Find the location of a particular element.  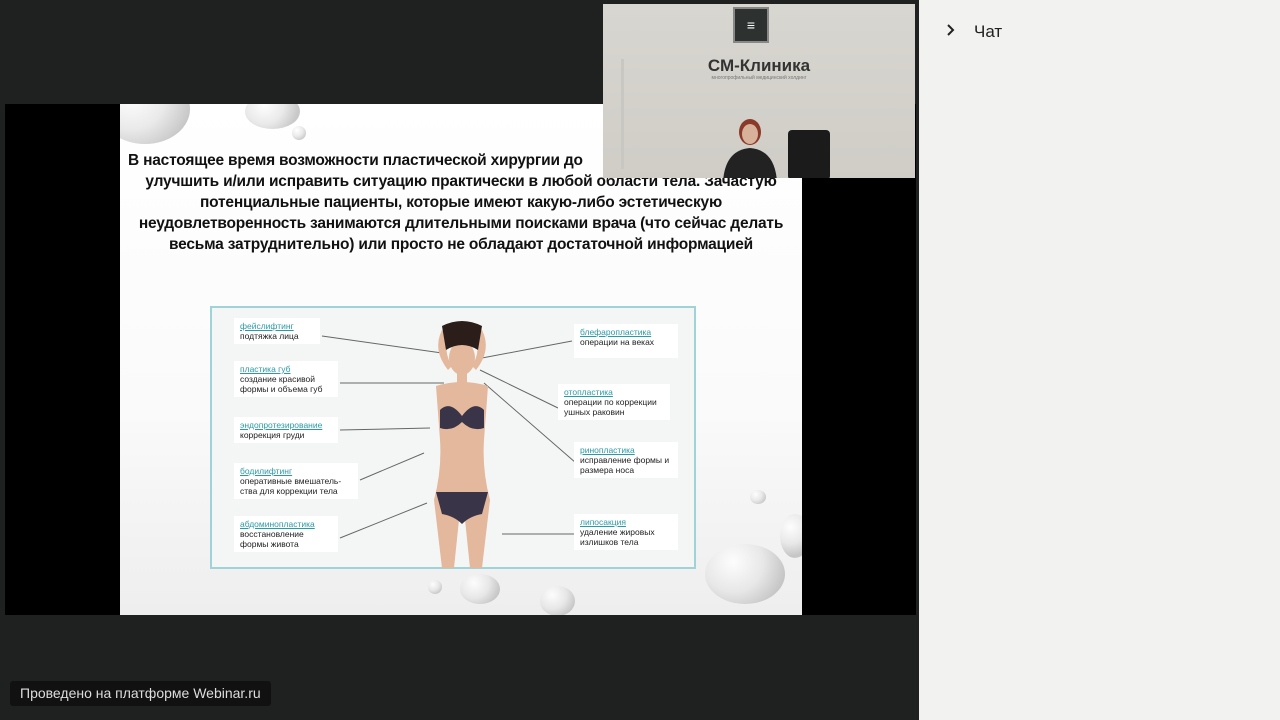

procedure-link: пластика губ is located at coordinates (286, 369).